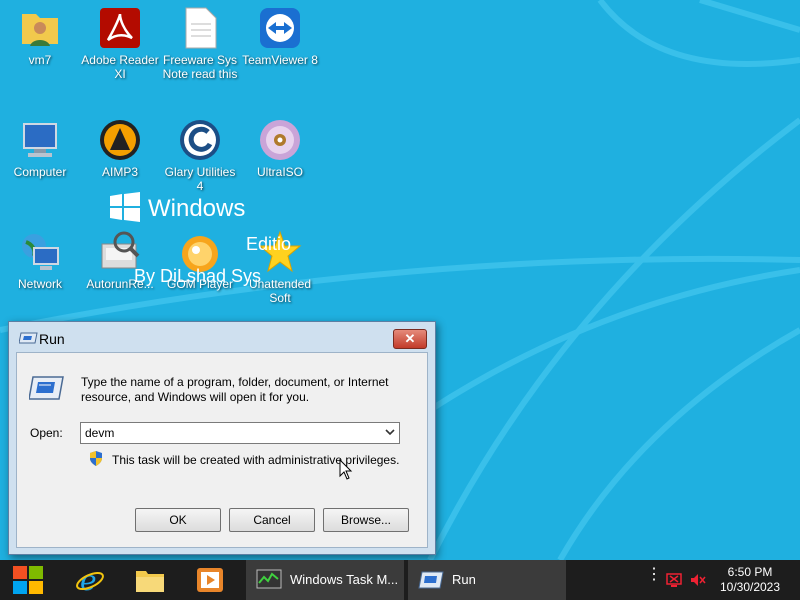 The width and height of the screenshot is (800, 600). I want to click on taskbar-media-player, so click(210, 580).